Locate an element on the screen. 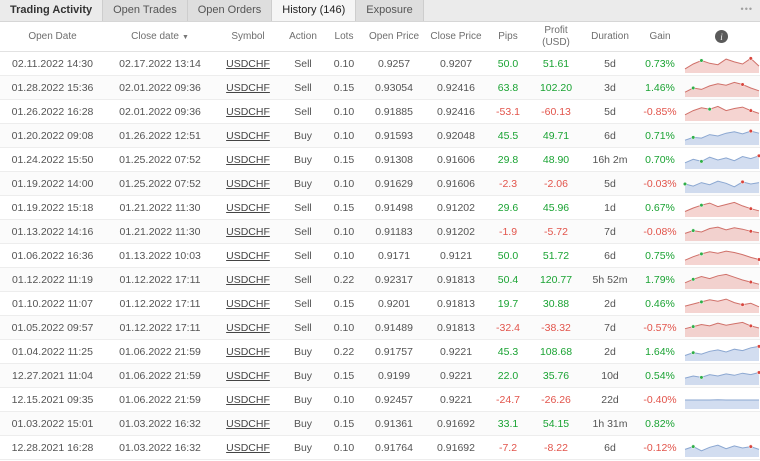 The height and width of the screenshot is (461, 760). open-date-cell: 01.24.2022 15:50 is located at coordinates (52, 159).